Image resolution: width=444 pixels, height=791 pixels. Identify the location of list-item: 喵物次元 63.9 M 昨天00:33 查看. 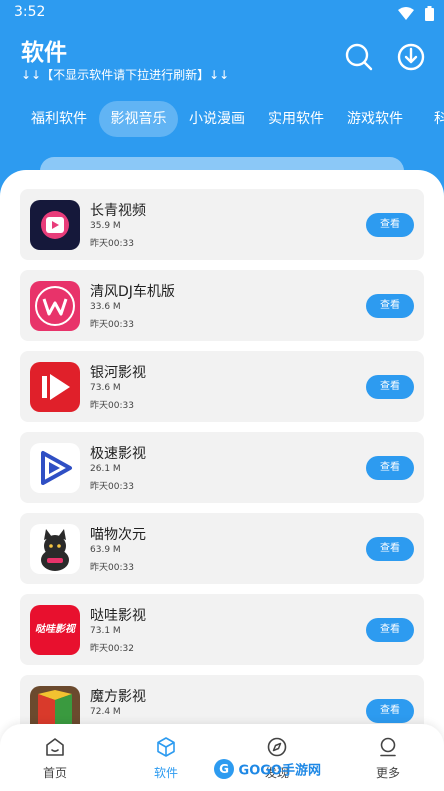
(222, 548).